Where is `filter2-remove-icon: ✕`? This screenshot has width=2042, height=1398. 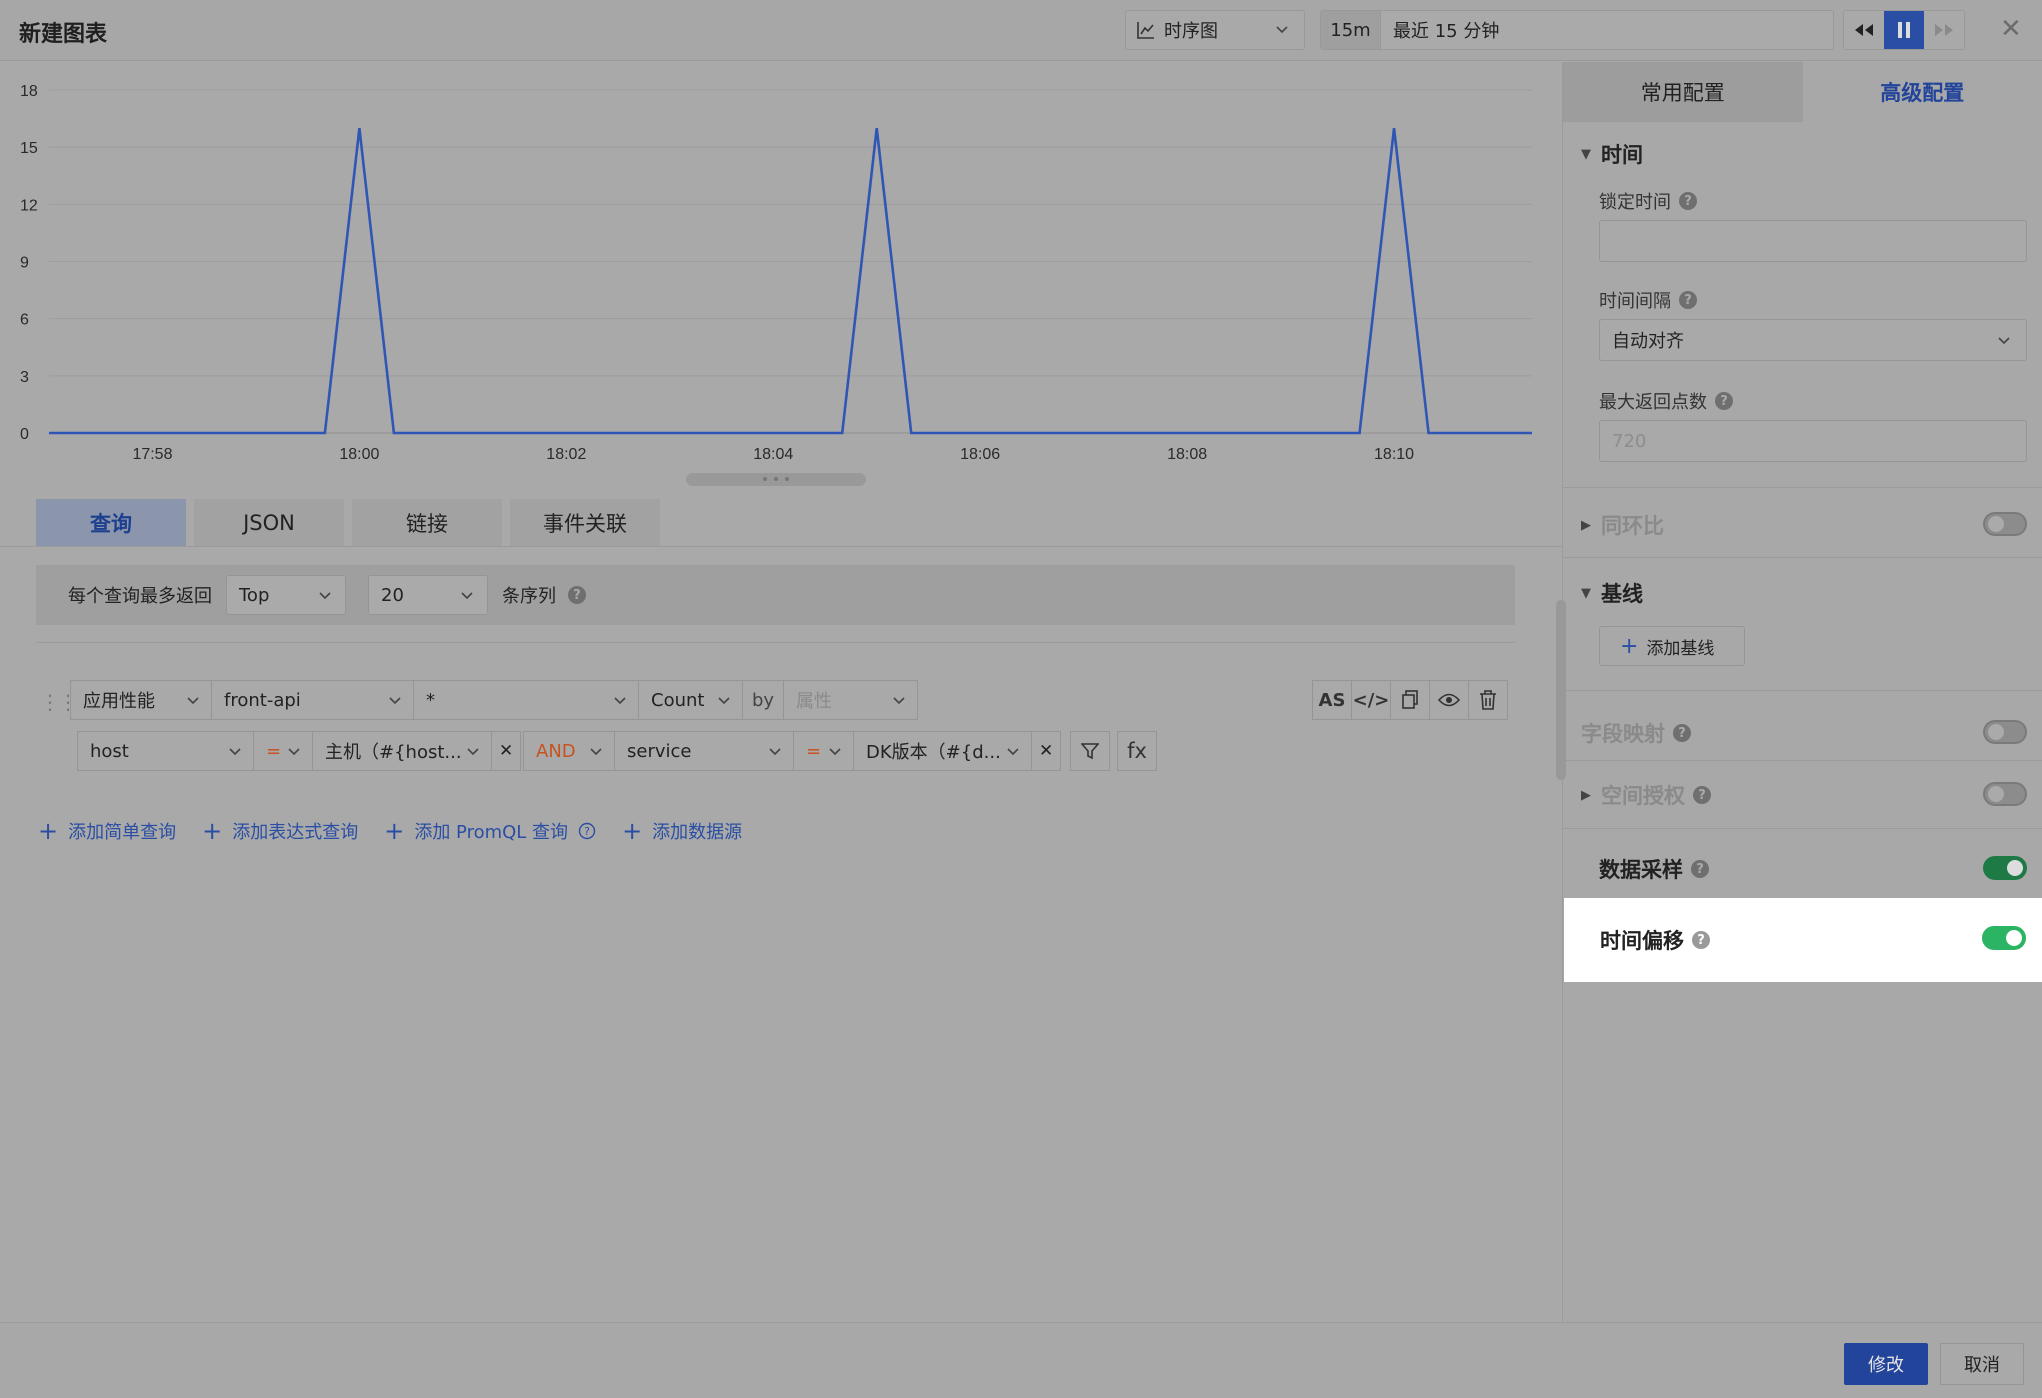 filter2-remove-icon: ✕ is located at coordinates (1046, 751).